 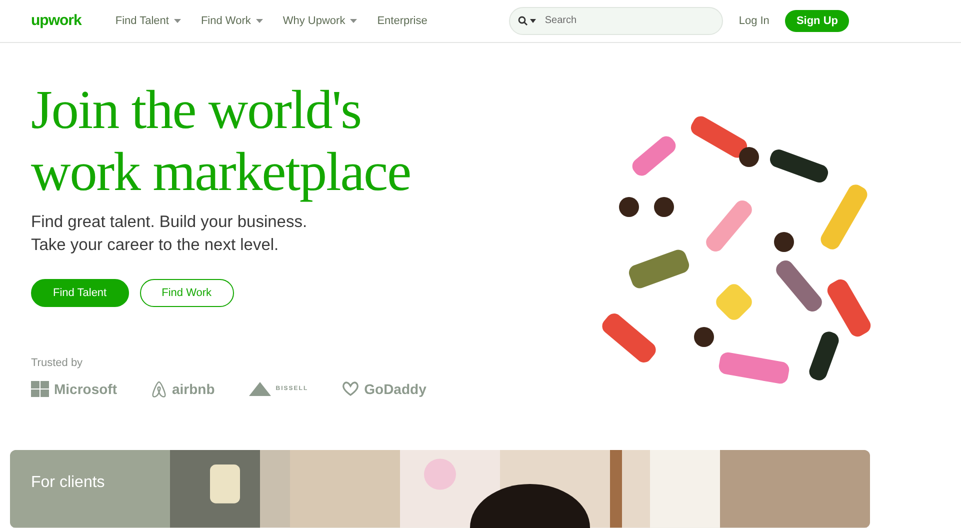 I want to click on windows-icon, so click(x=40, y=389).